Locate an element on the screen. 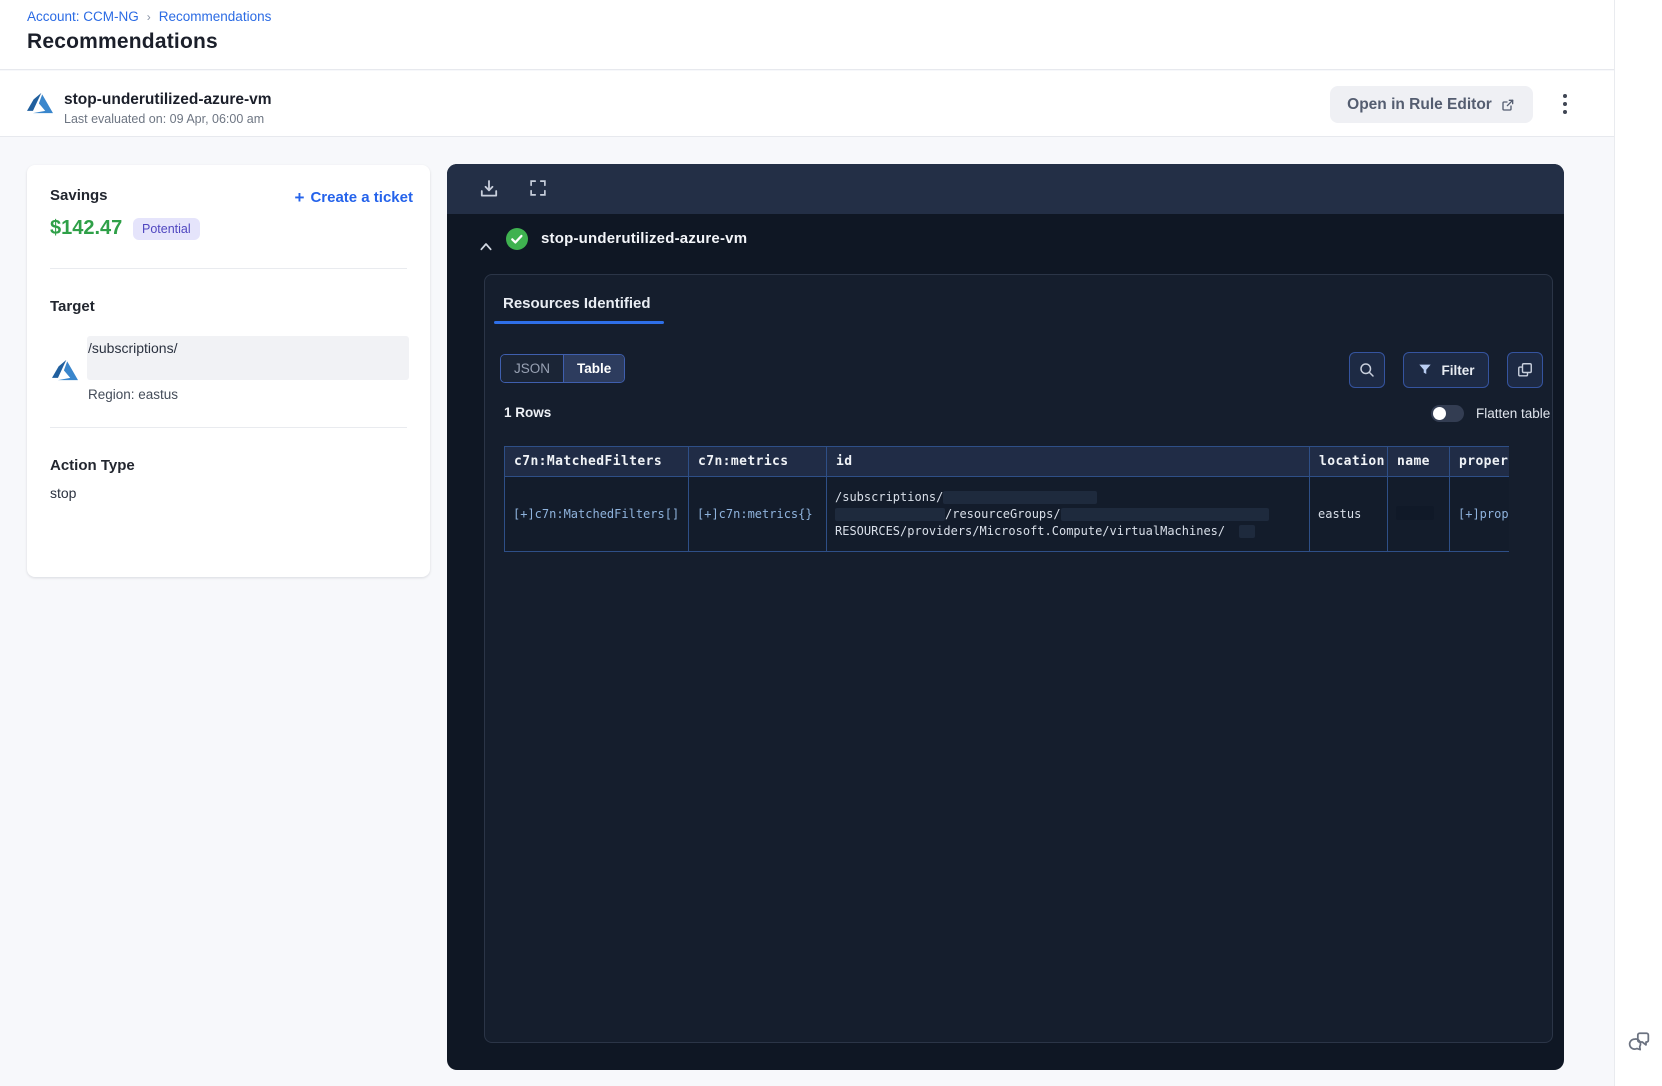  col-location: location is located at coordinates (1348, 461).